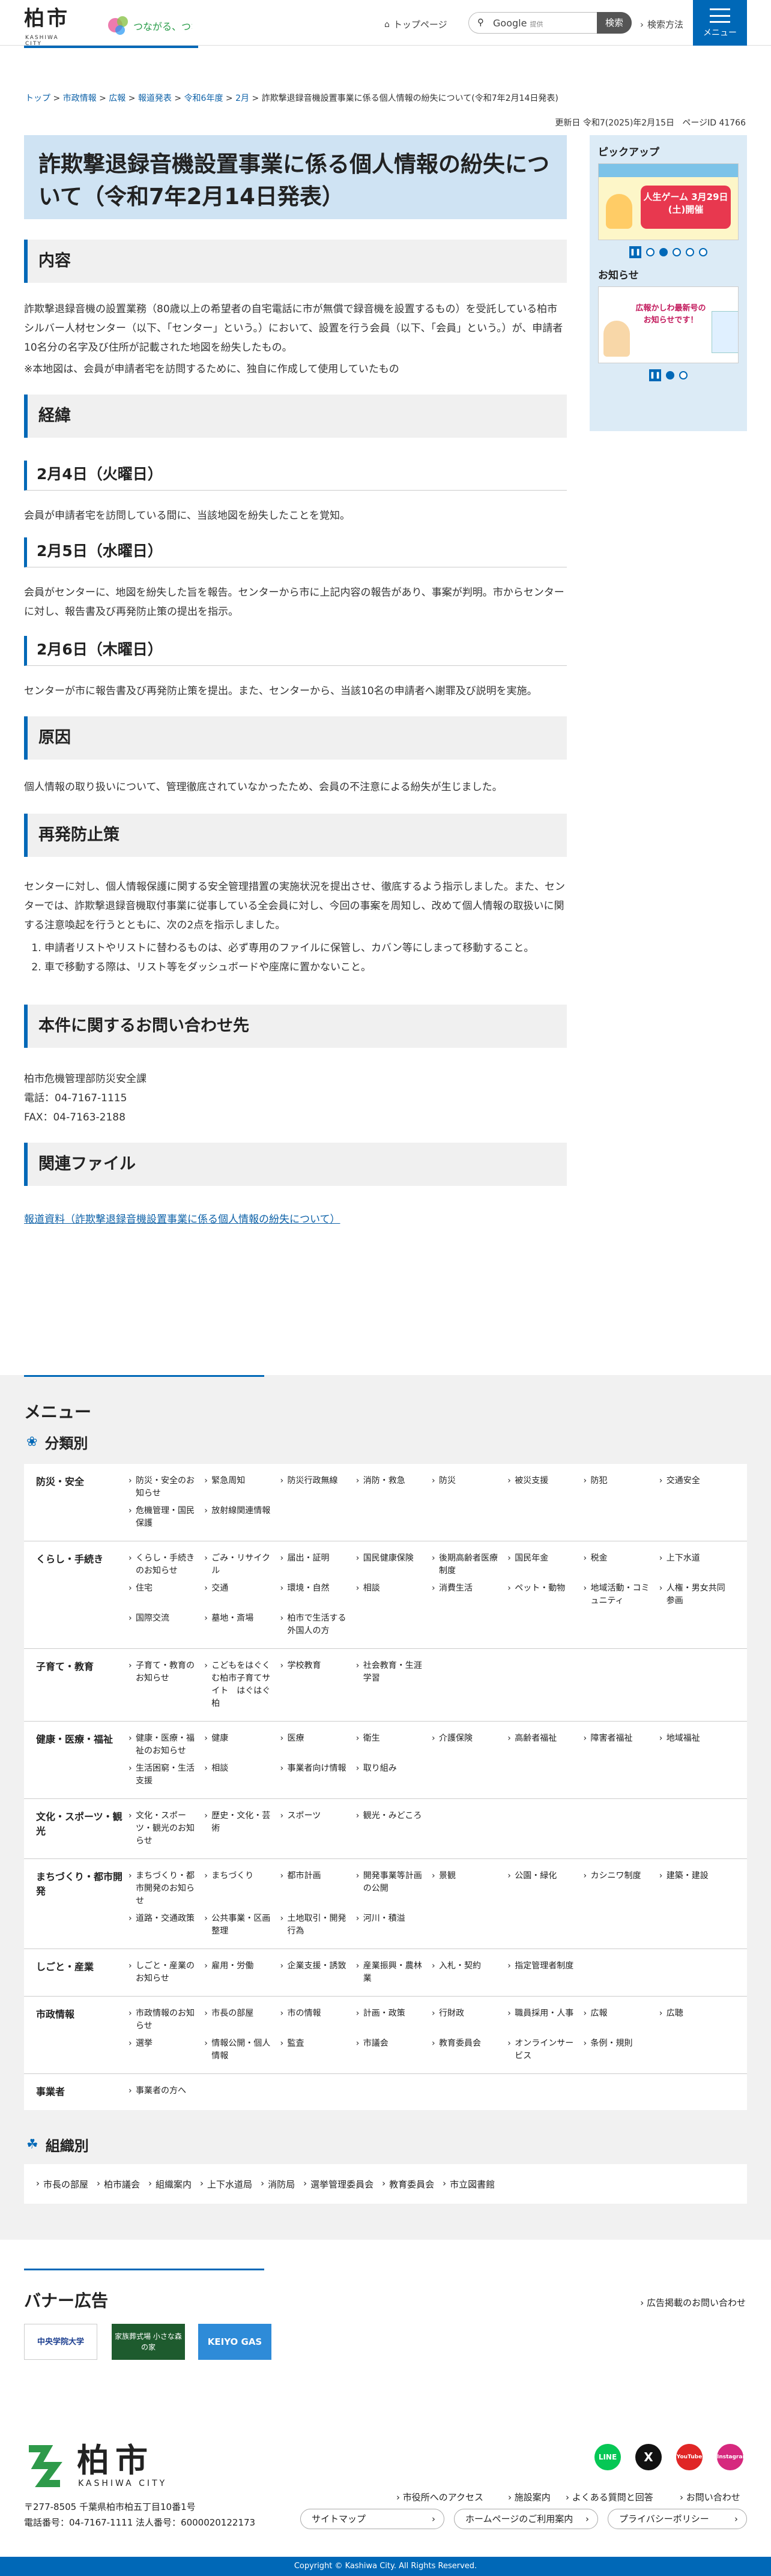 The height and width of the screenshot is (2576, 771). What do you see at coordinates (174, 2184) in the screenshot?
I see `org-link: 組織案内` at bounding box center [174, 2184].